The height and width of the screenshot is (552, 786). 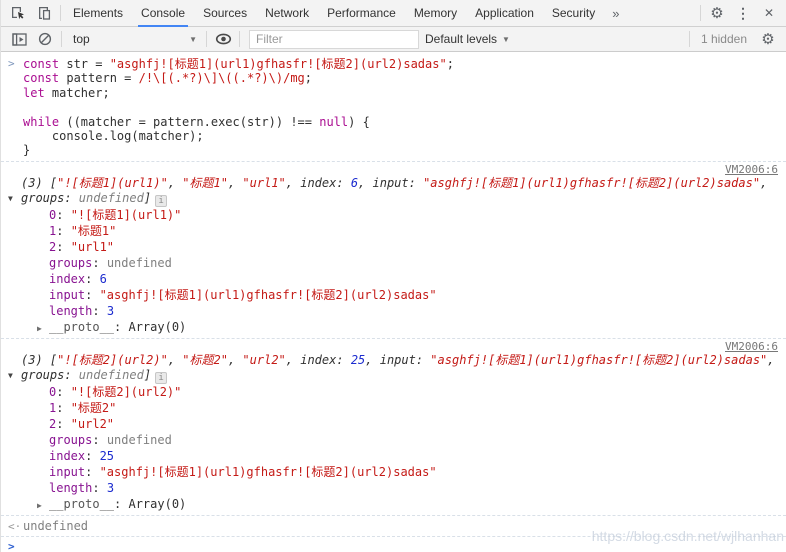 What do you see at coordinates (393, 456) in the screenshot?
I see `tree-row-index: index: 25` at bounding box center [393, 456].